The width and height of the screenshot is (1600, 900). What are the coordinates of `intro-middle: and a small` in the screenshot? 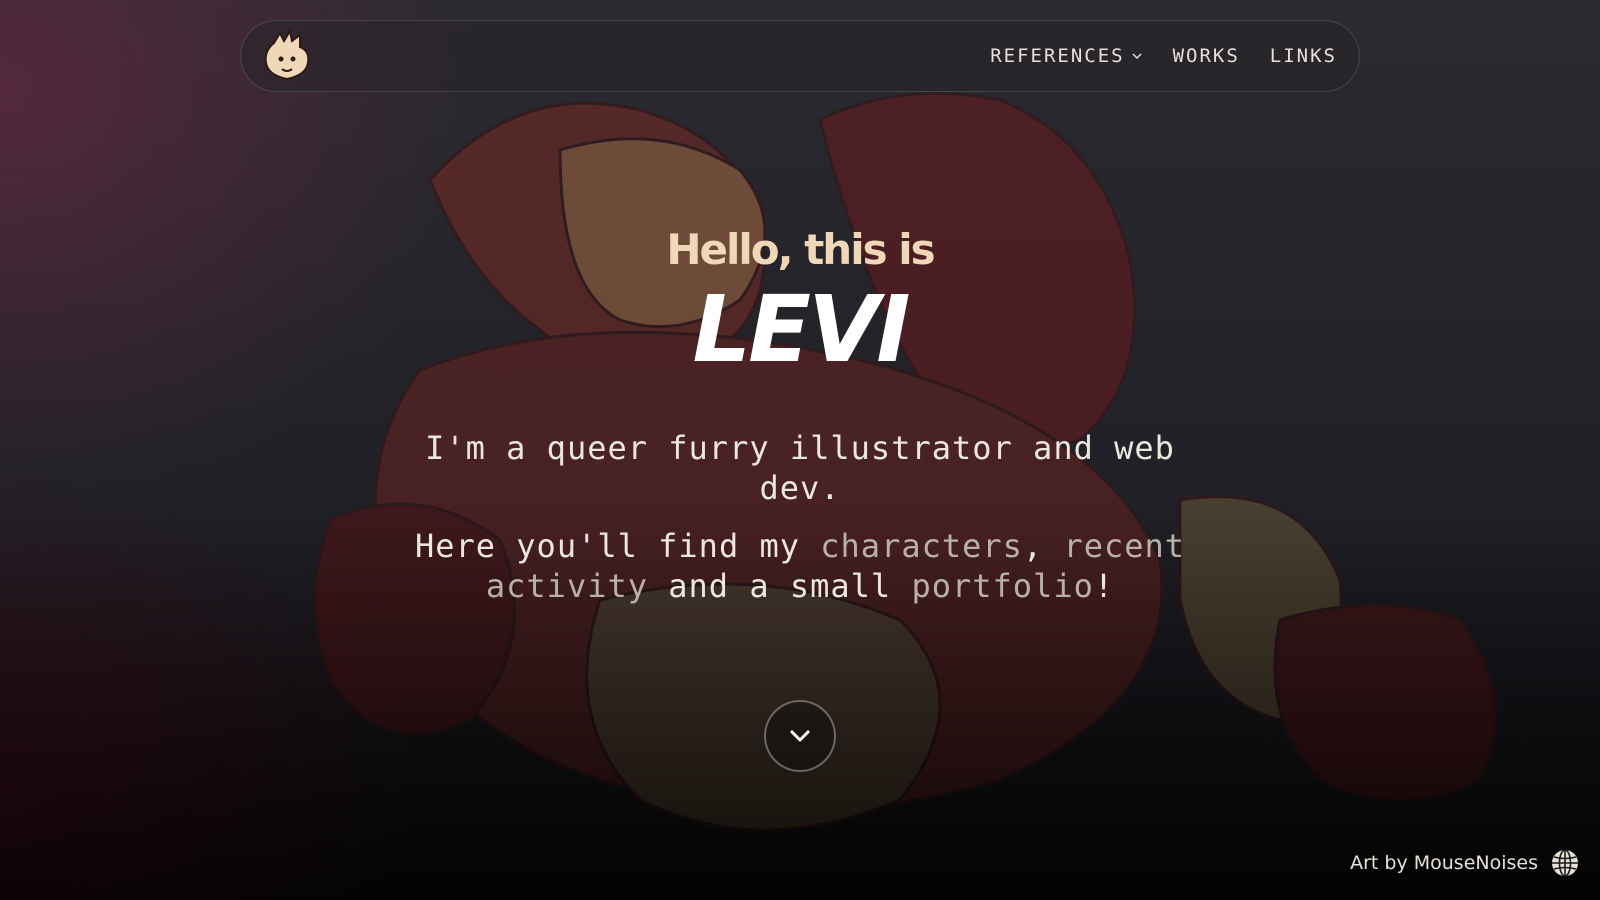 It's located at (780, 586).